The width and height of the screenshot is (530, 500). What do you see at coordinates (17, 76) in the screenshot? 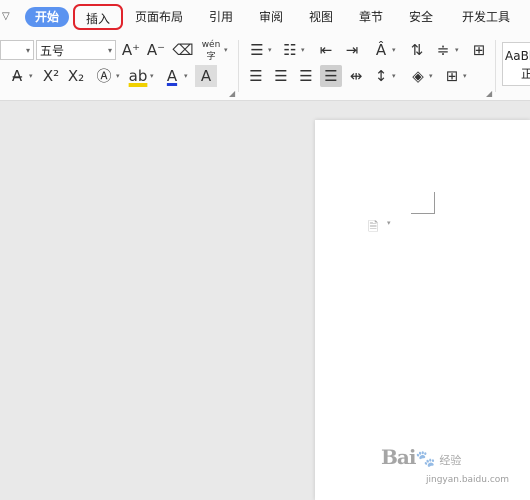
I see `strikethrough-icon: A̶` at bounding box center [17, 76].